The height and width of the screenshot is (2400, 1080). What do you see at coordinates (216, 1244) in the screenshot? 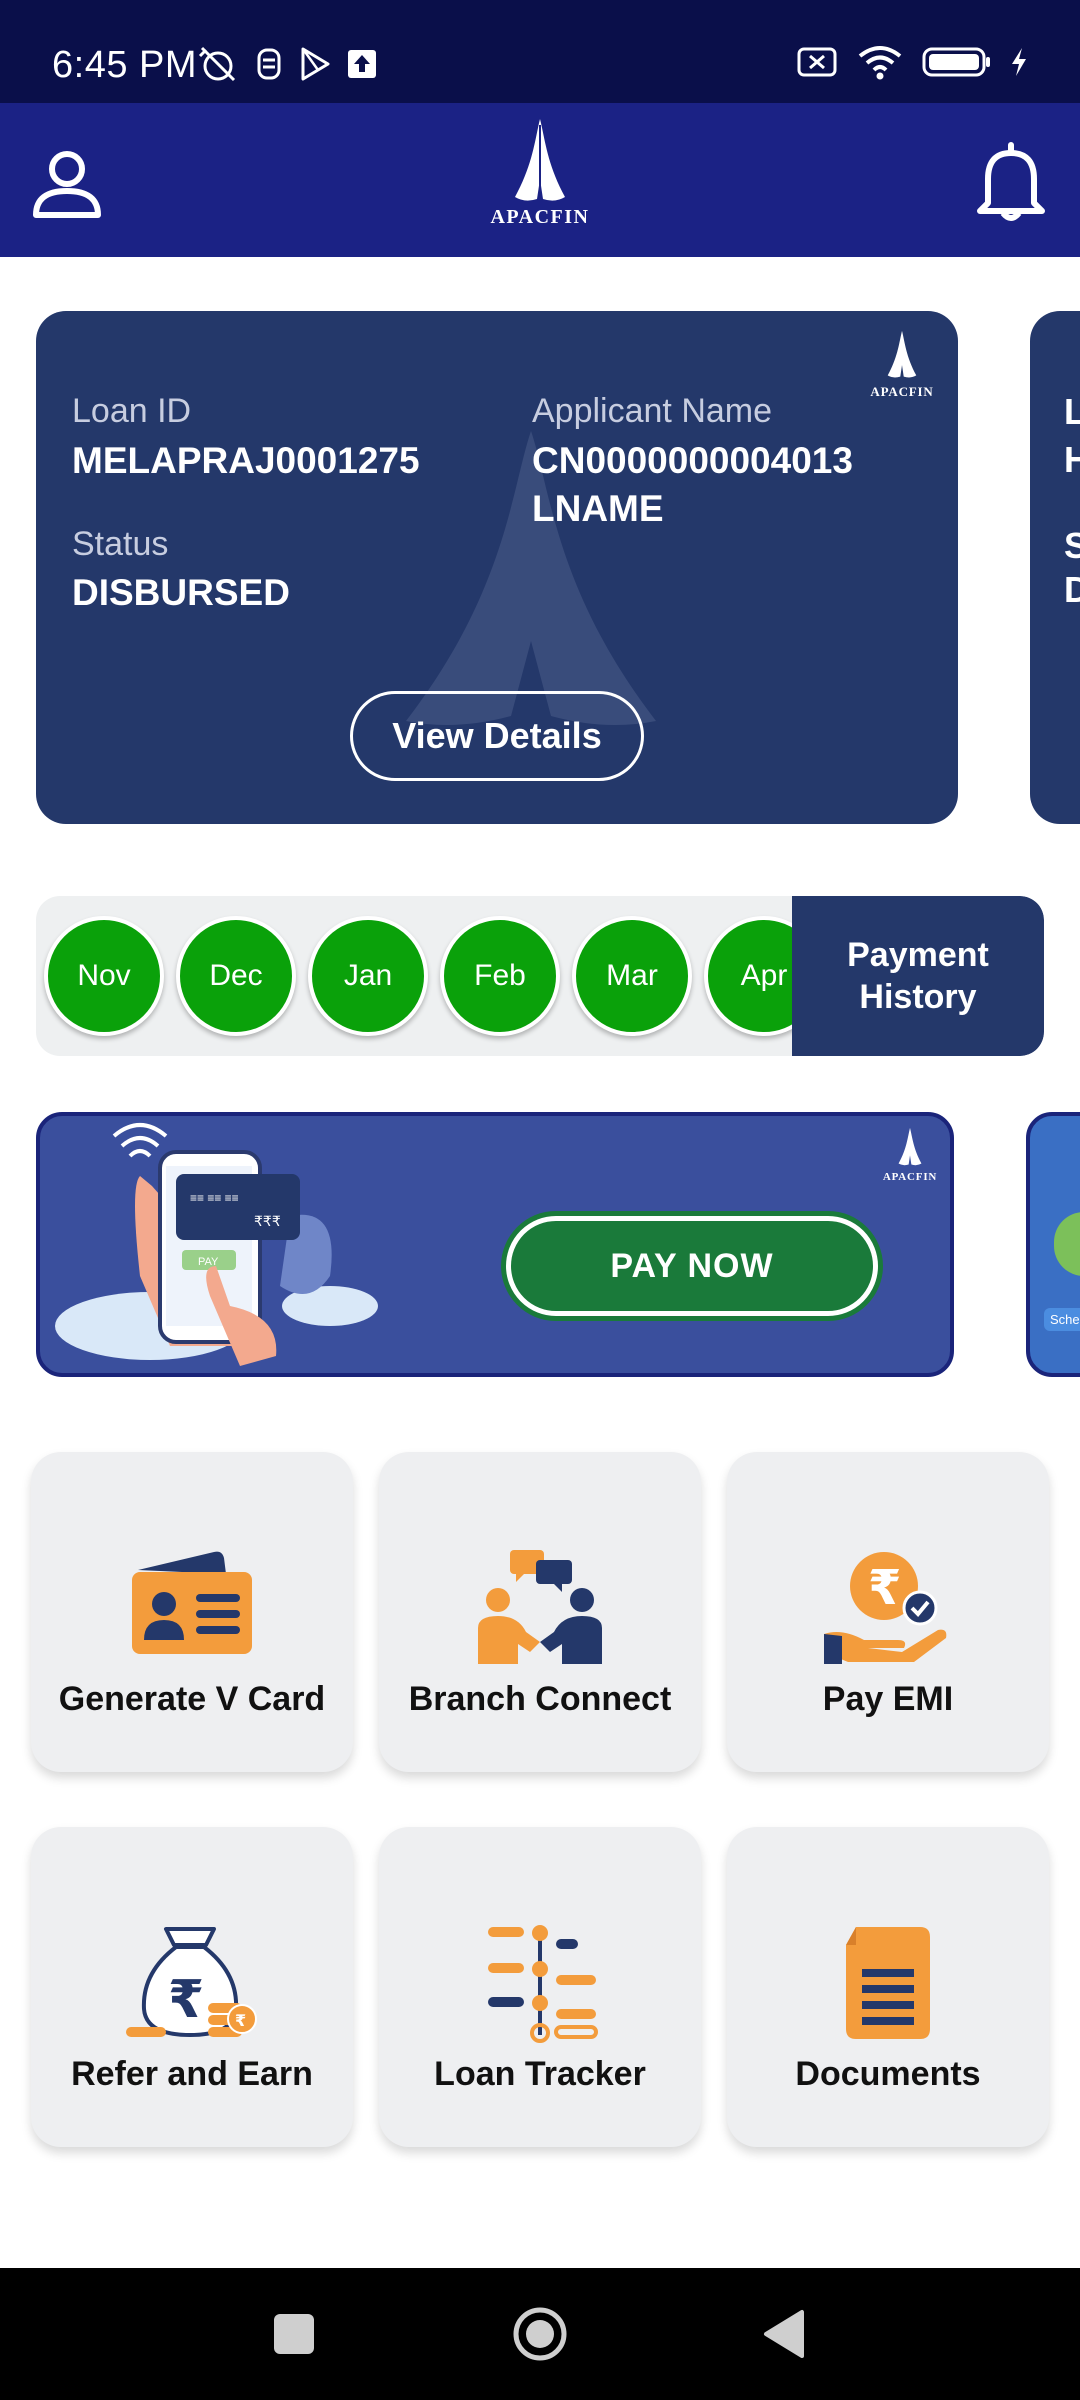
I see `phone-payment-illustration: ≡≡ ≡≡ ≡≡ ₹₹₹ PAY` at bounding box center [216, 1244].